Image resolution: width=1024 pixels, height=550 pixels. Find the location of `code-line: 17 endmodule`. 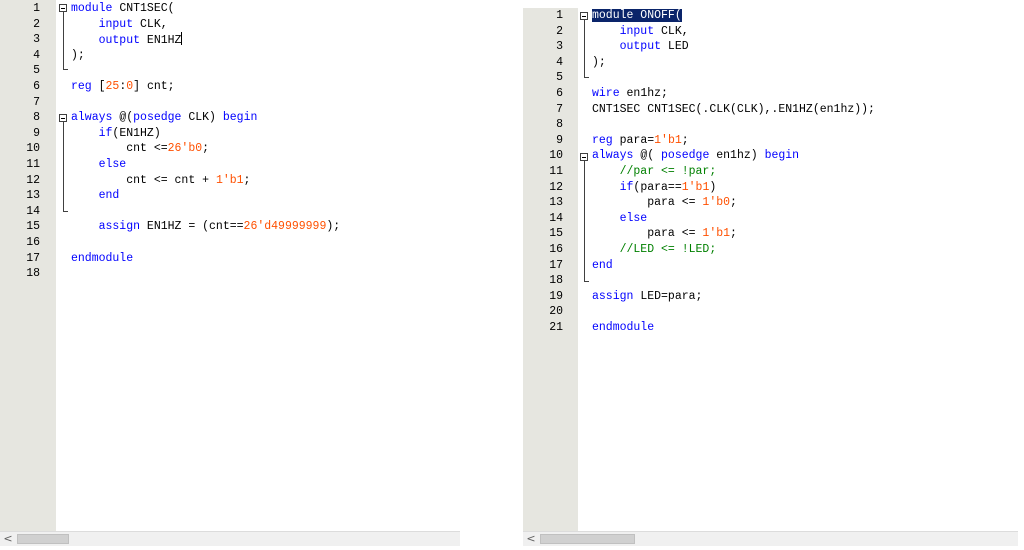

code-line: 17 endmodule is located at coordinates (230, 259).